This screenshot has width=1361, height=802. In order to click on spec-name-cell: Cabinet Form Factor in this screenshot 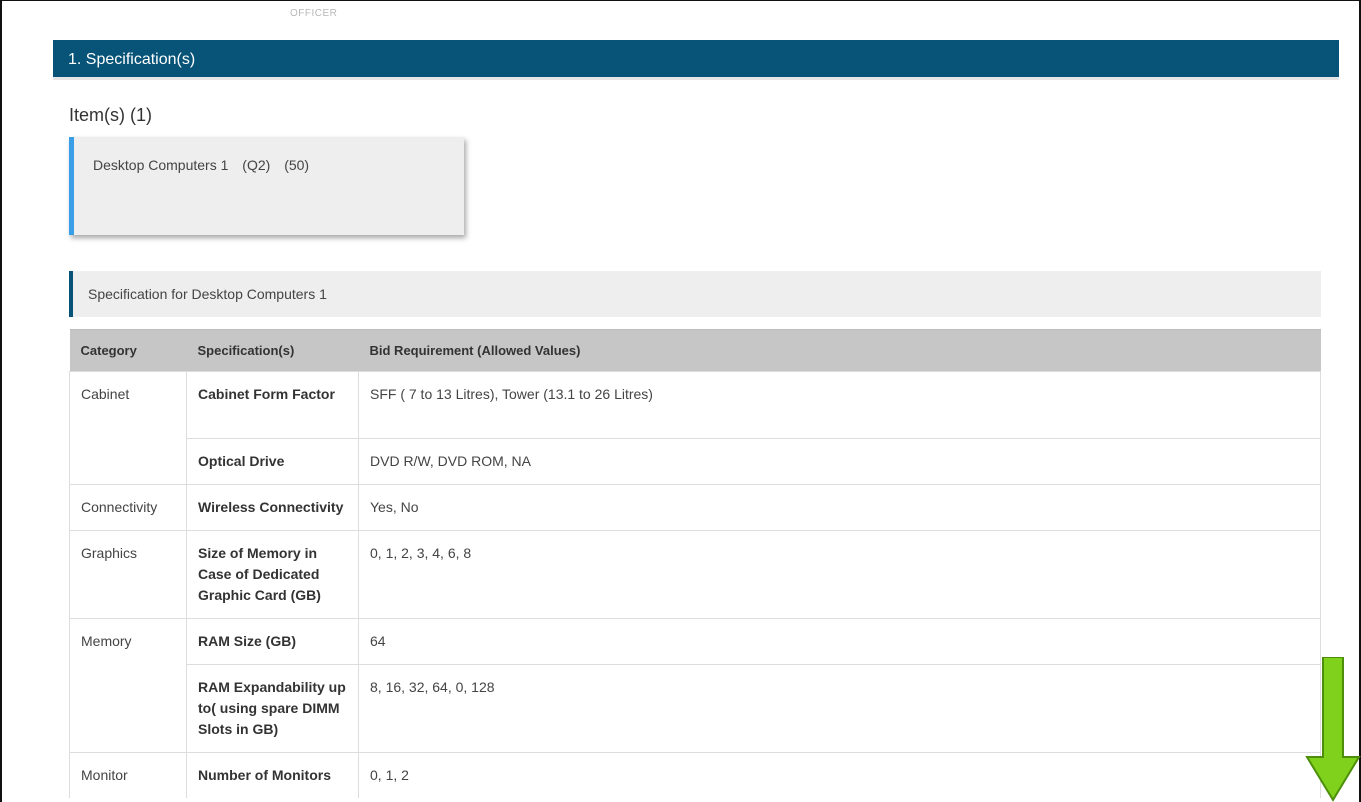, I will do `click(272, 405)`.